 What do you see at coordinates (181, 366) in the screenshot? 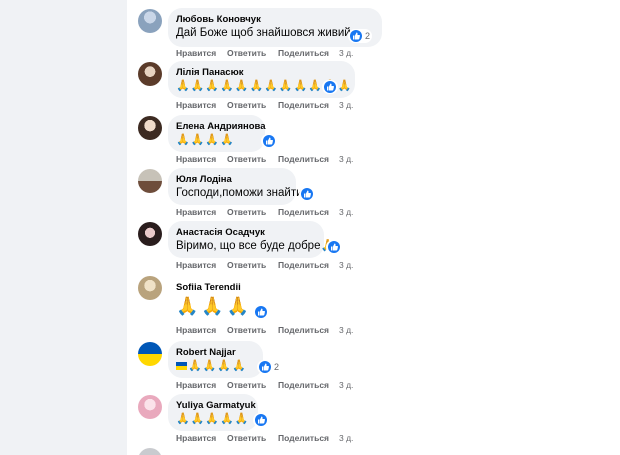
I see `ukraine-flag-icon` at bounding box center [181, 366].